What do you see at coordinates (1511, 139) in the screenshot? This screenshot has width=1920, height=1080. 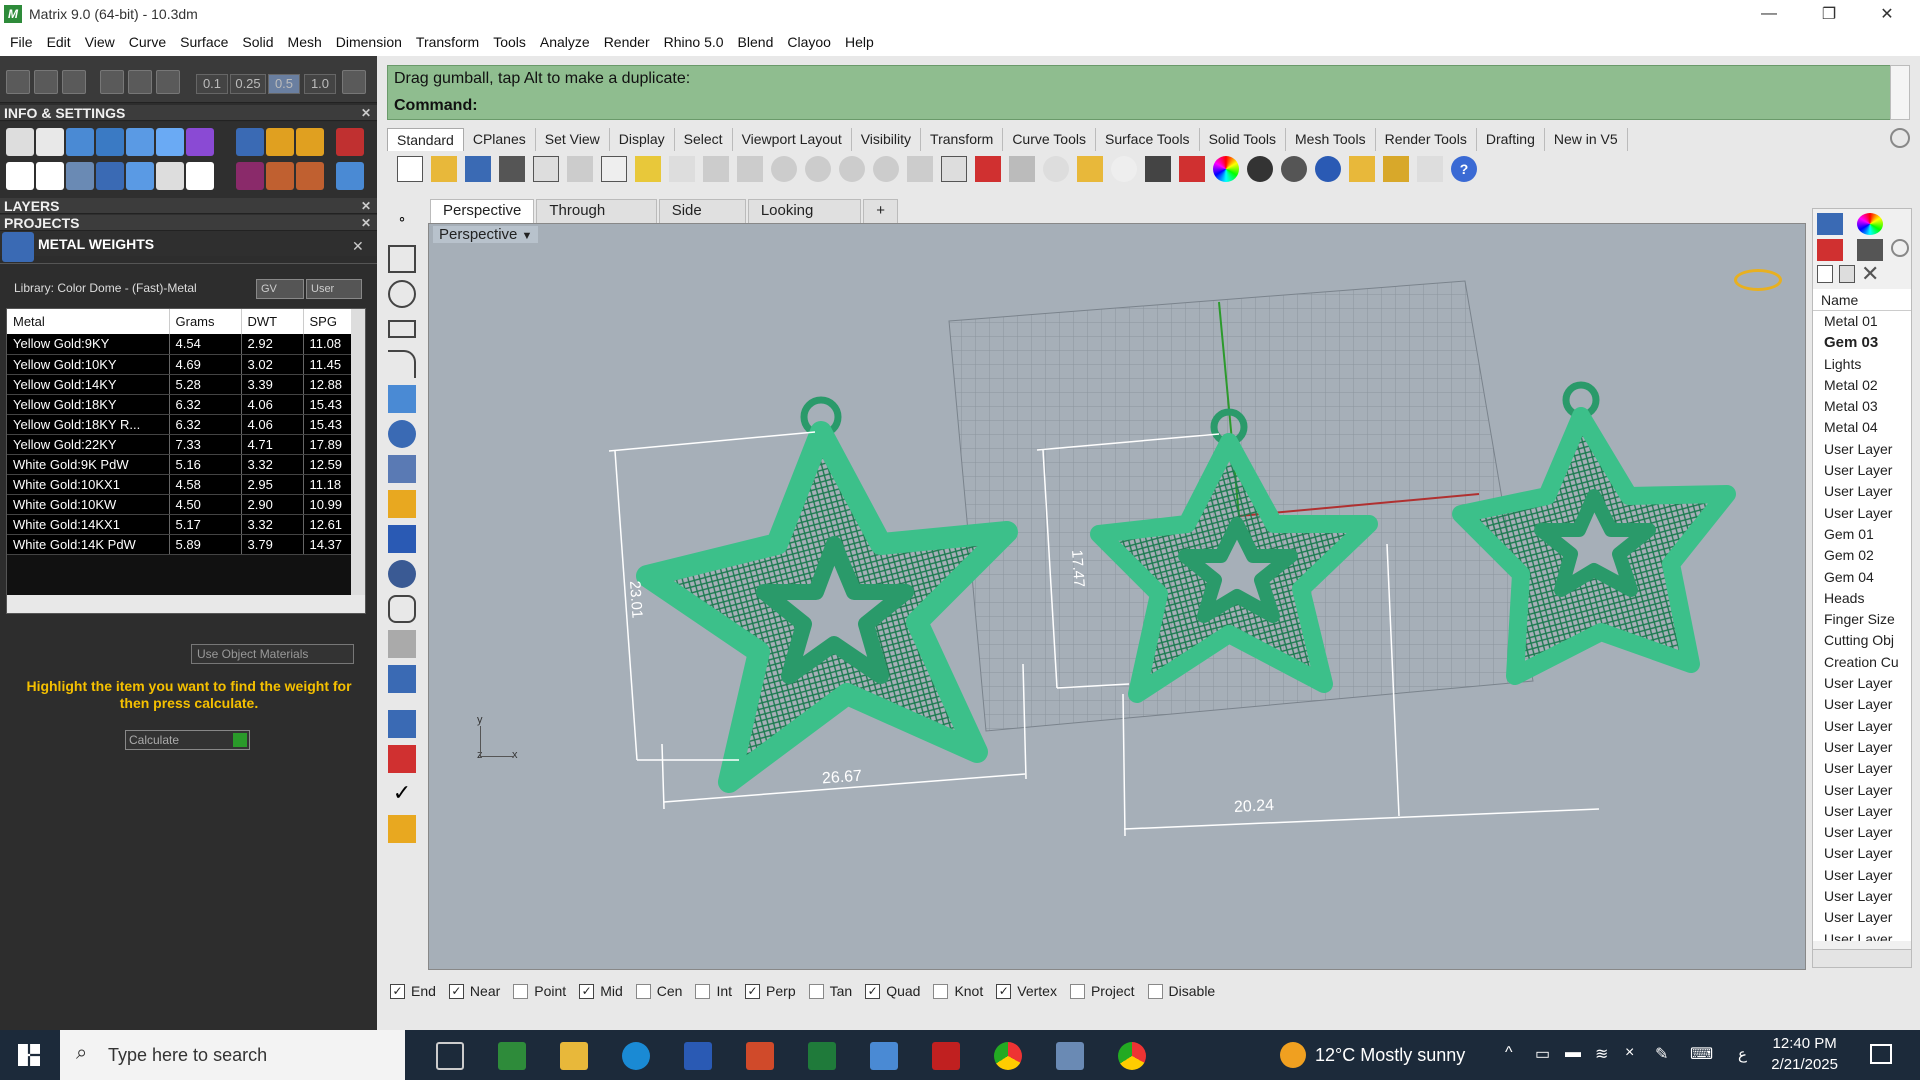 I see `tab-drafting: Drafting` at bounding box center [1511, 139].